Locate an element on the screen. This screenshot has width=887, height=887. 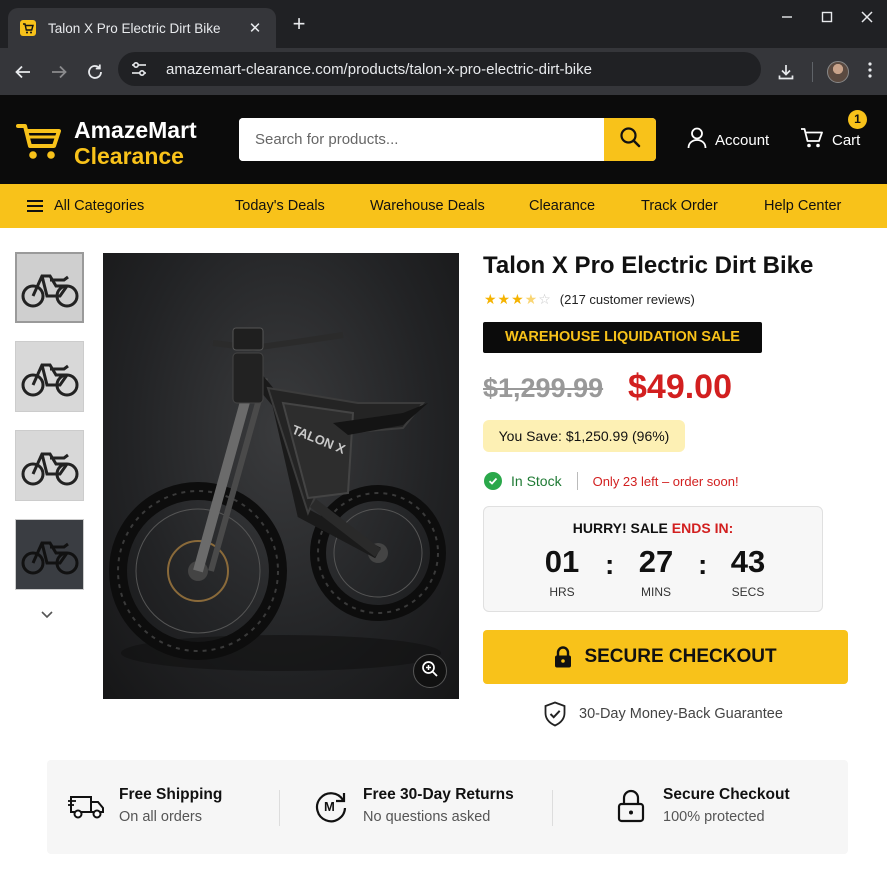
profile-avatar is located at coordinates (838, 72).